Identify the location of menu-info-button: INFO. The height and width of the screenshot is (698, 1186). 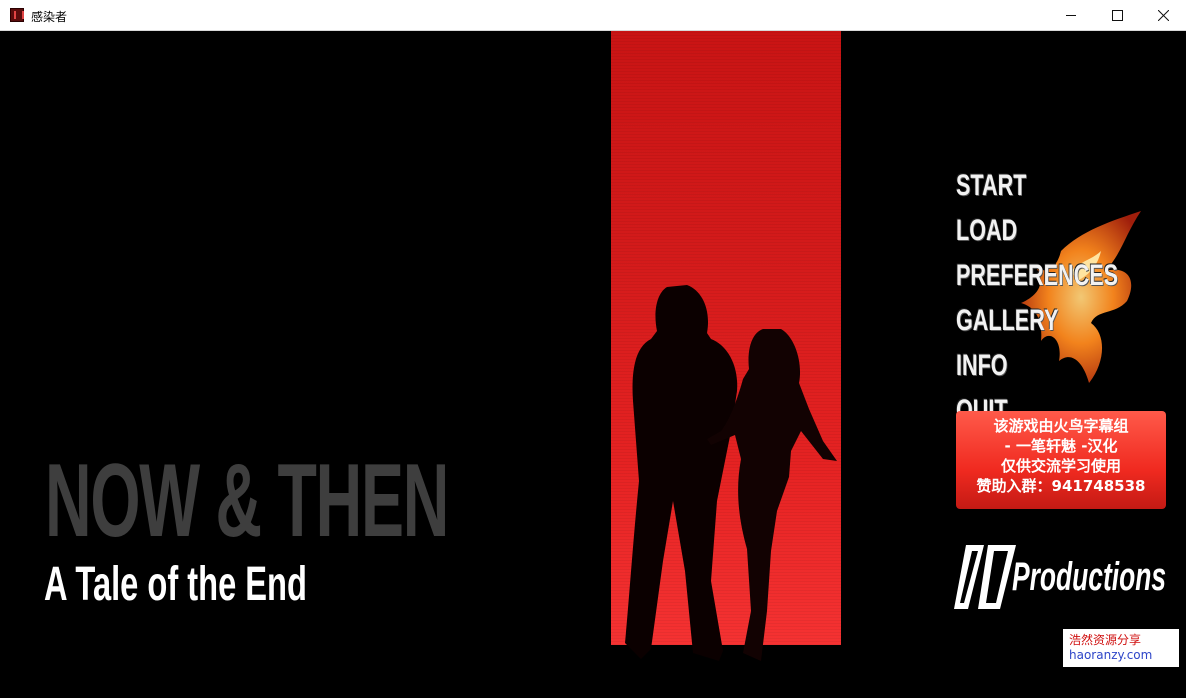
(1037, 365).